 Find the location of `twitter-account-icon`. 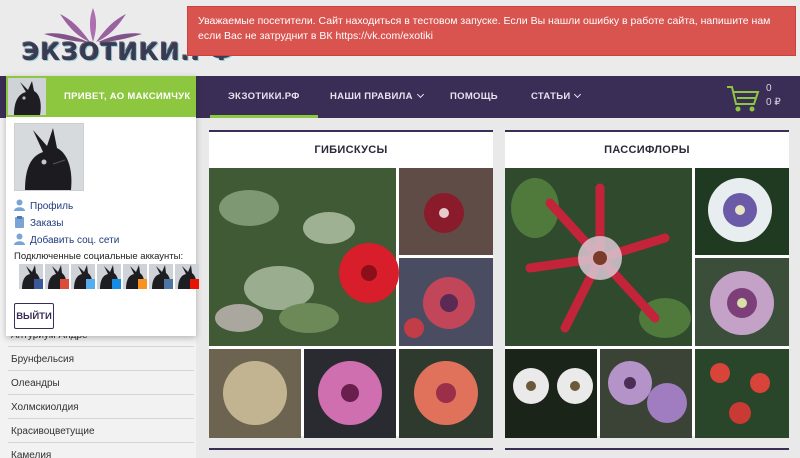

twitter-account-icon is located at coordinates (83, 276).